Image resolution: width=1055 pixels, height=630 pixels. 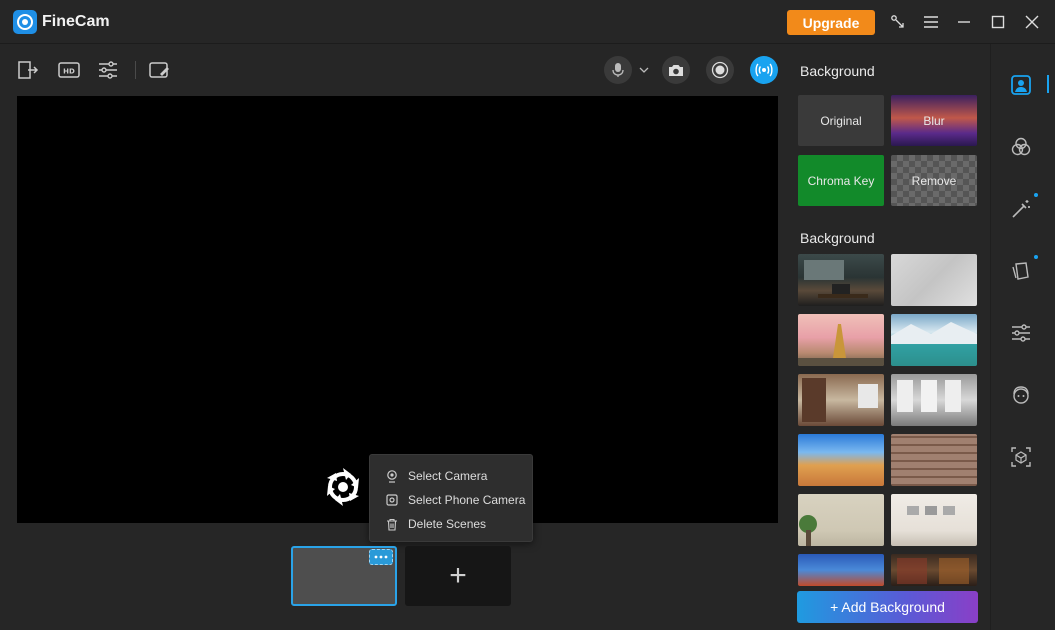 I want to click on record-icon, so click(x=720, y=70).